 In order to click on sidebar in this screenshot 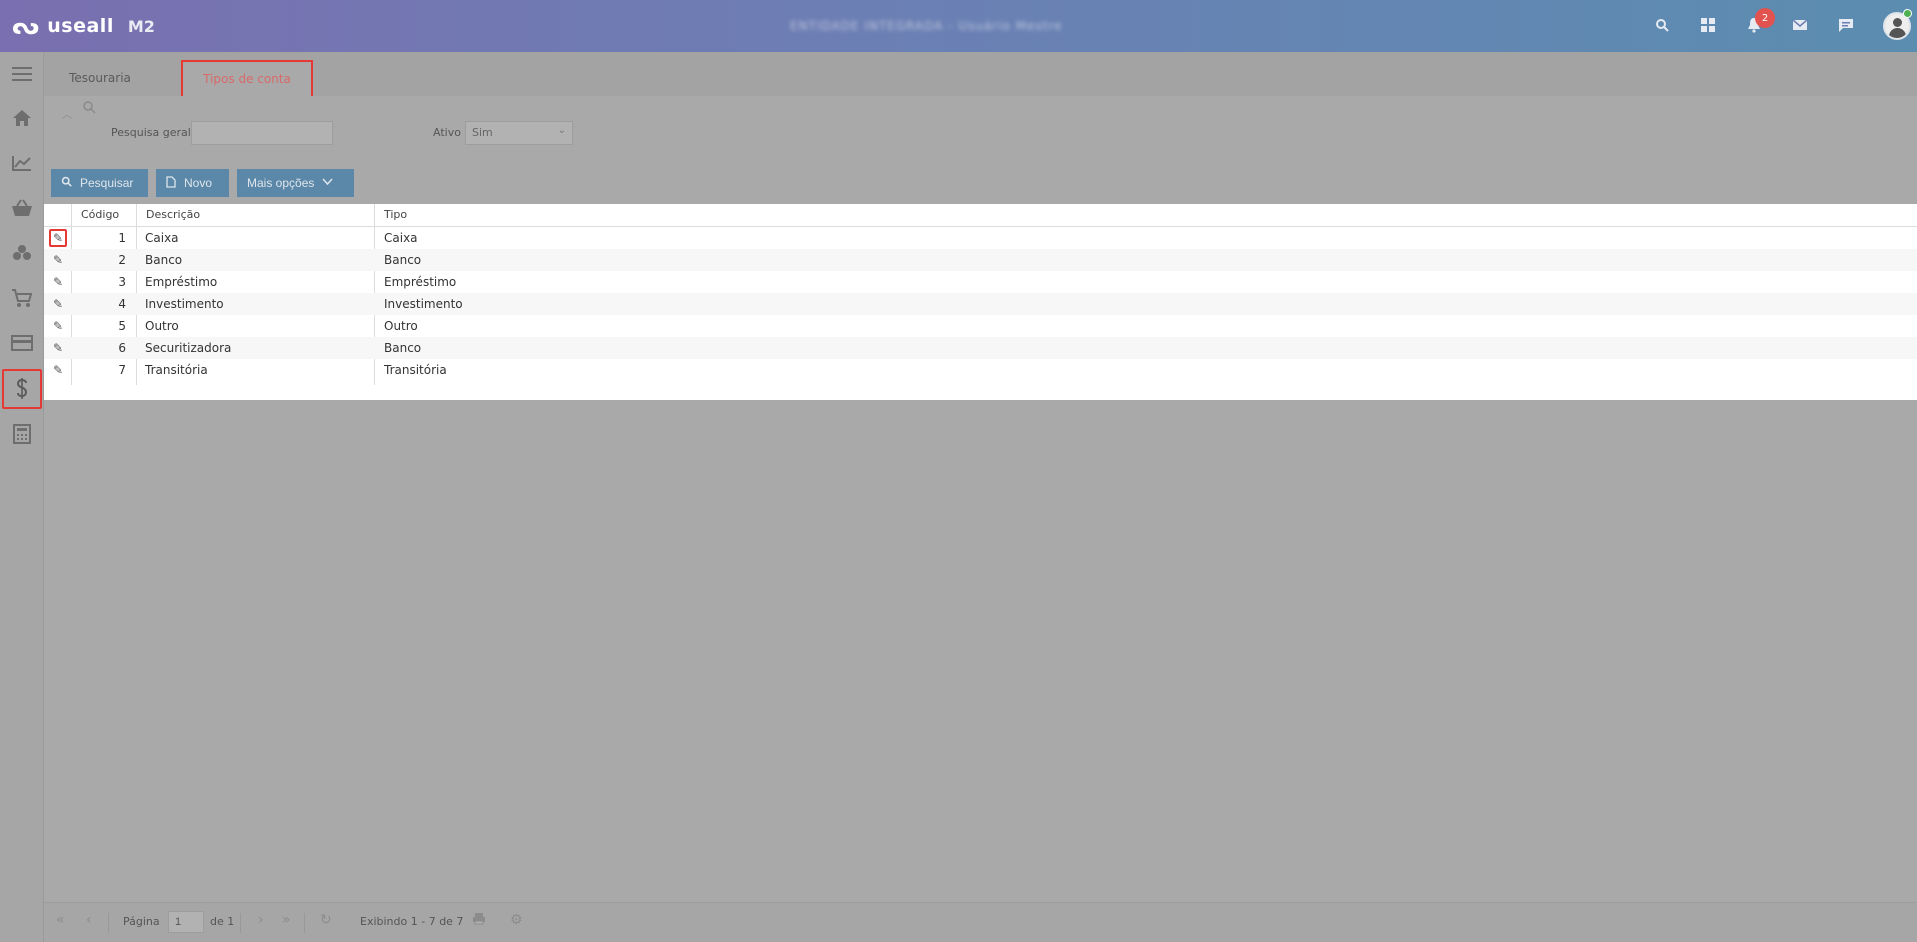, I will do `click(22, 497)`.